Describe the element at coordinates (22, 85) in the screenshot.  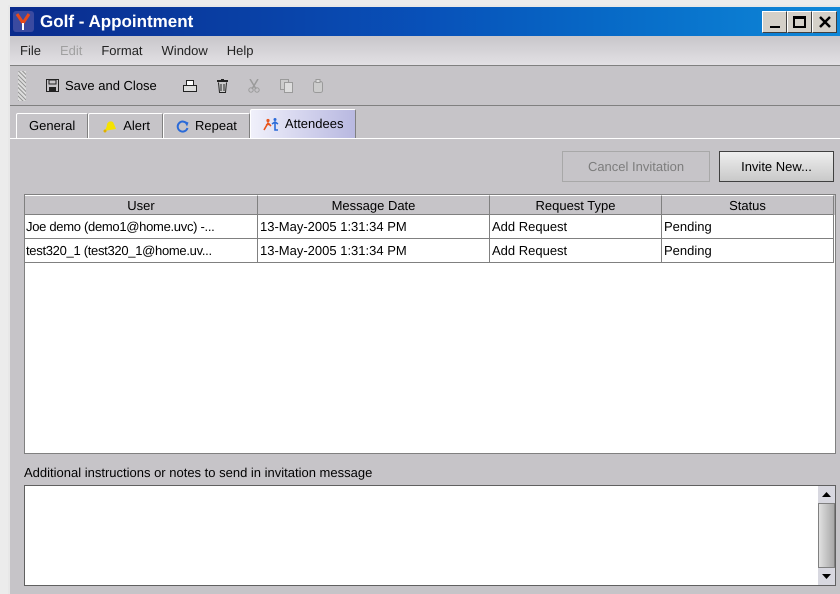
I see `grip-handle` at that location.